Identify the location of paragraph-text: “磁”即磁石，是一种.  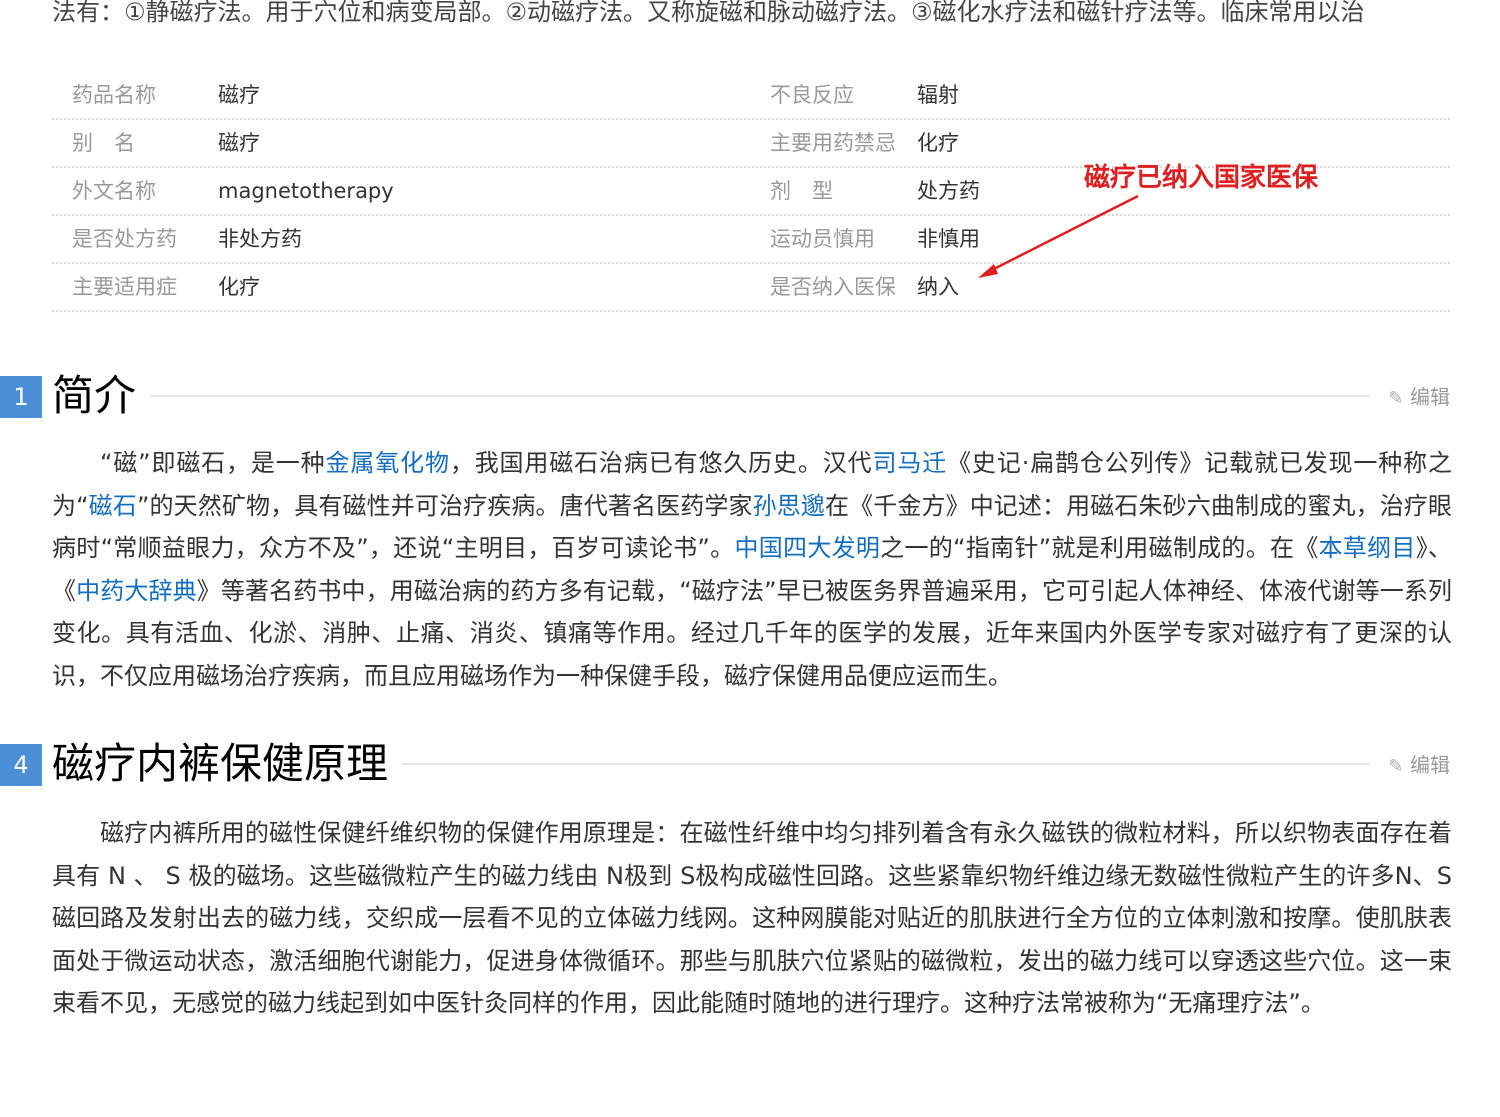
(213, 463).